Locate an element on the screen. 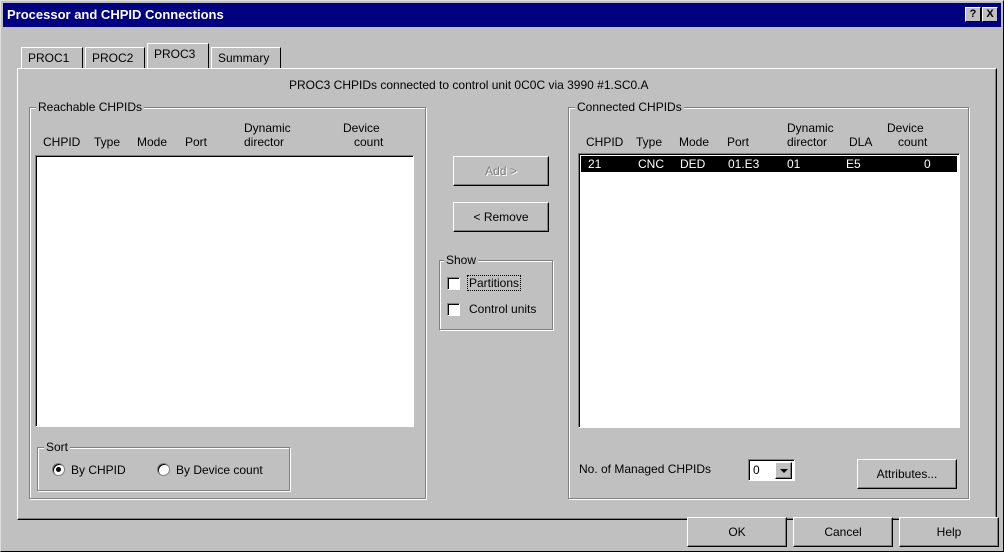 The height and width of the screenshot is (552, 1004). connected-col-chpid: CHPID is located at coordinates (605, 142).